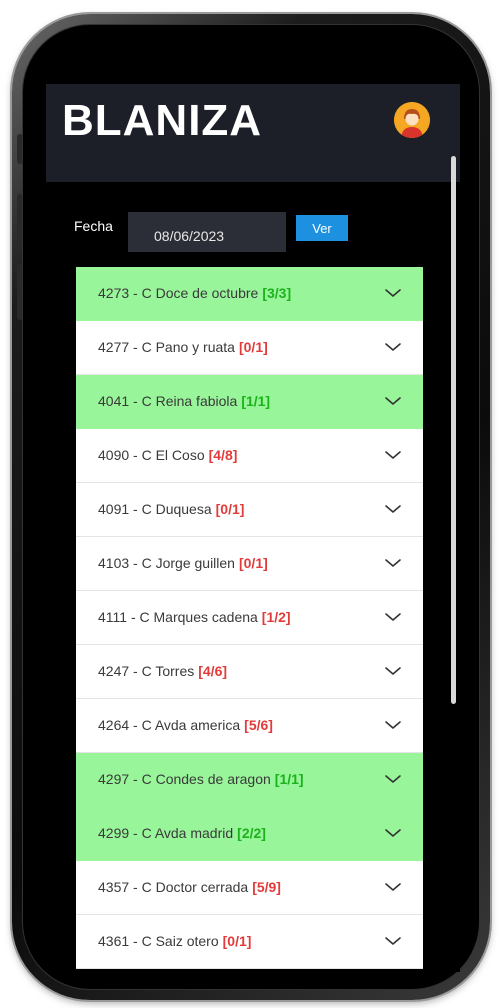 This screenshot has width=499, height=1008. What do you see at coordinates (223, 455) in the screenshot?
I see `street-item-count: [4/8]` at bounding box center [223, 455].